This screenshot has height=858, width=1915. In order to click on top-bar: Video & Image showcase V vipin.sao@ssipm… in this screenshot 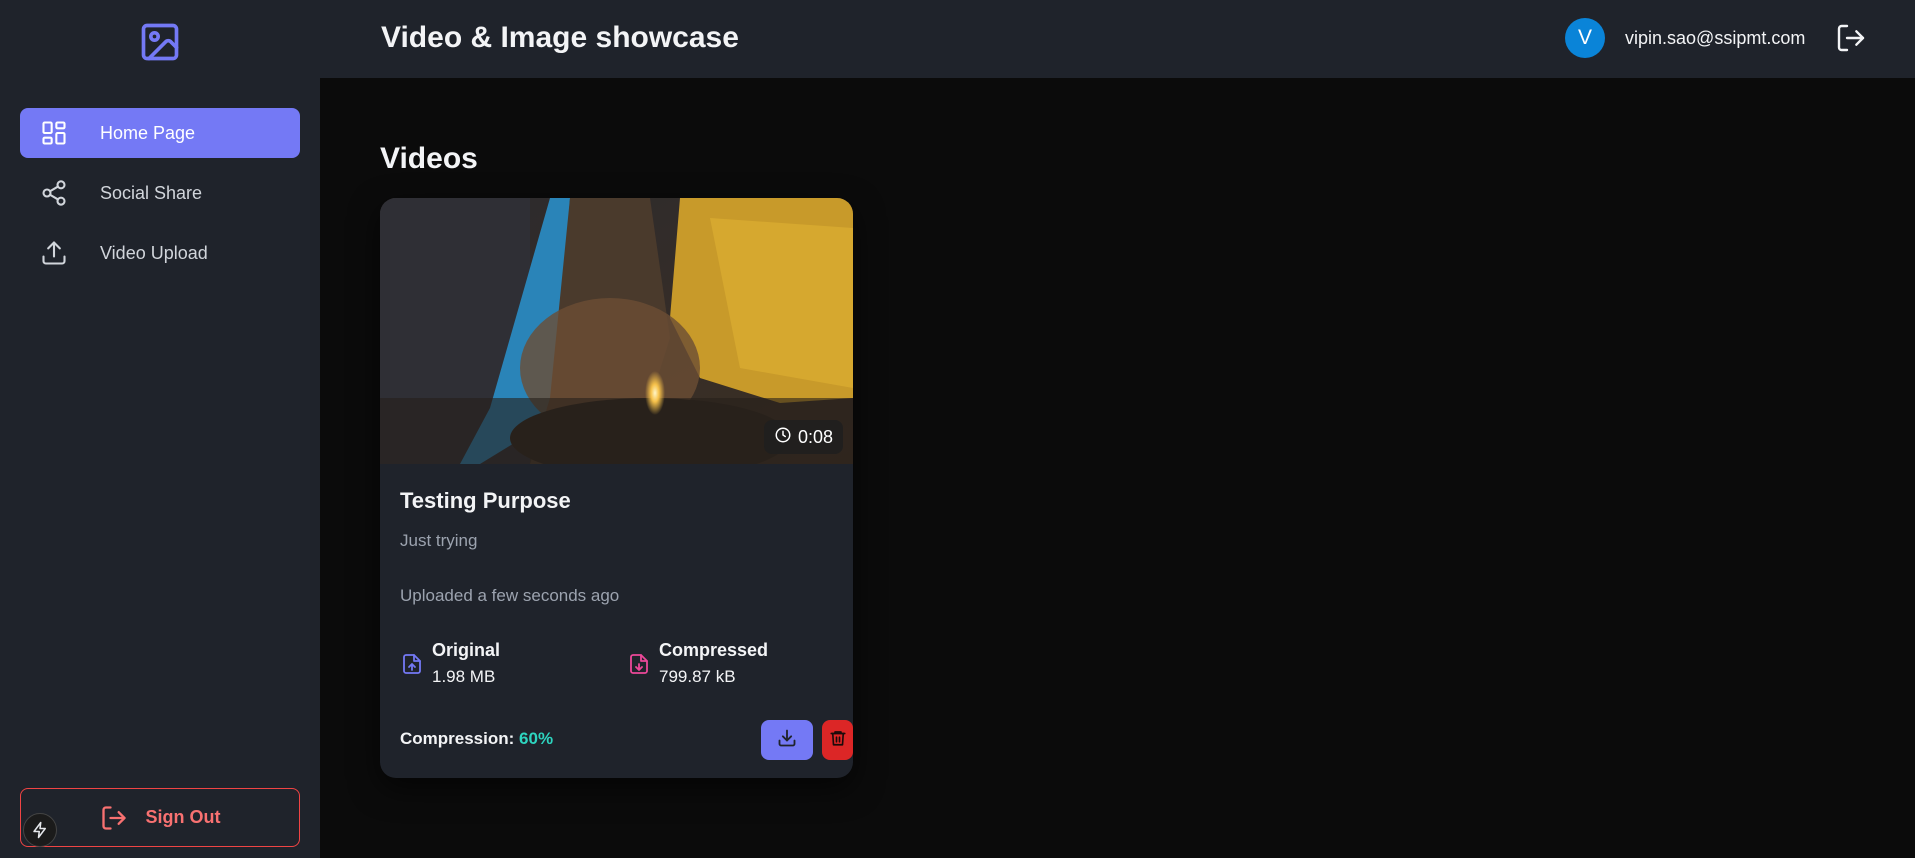, I will do `click(1117, 39)`.